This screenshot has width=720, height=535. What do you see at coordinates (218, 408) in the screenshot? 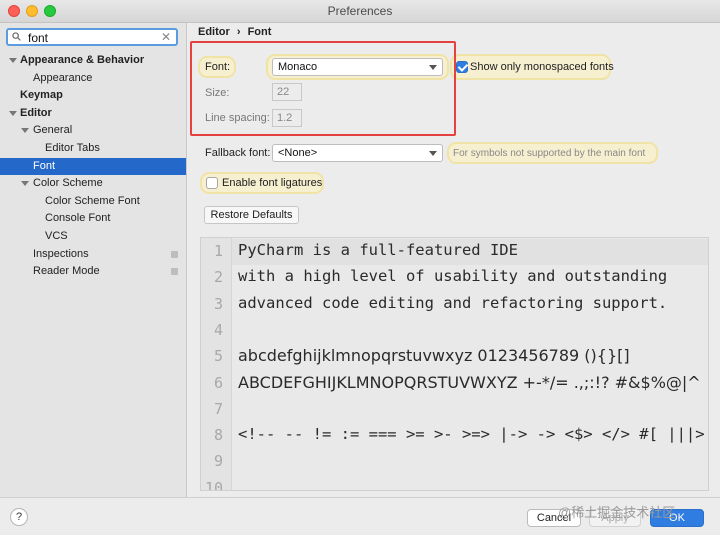
I see `line-number: 7` at bounding box center [218, 408].